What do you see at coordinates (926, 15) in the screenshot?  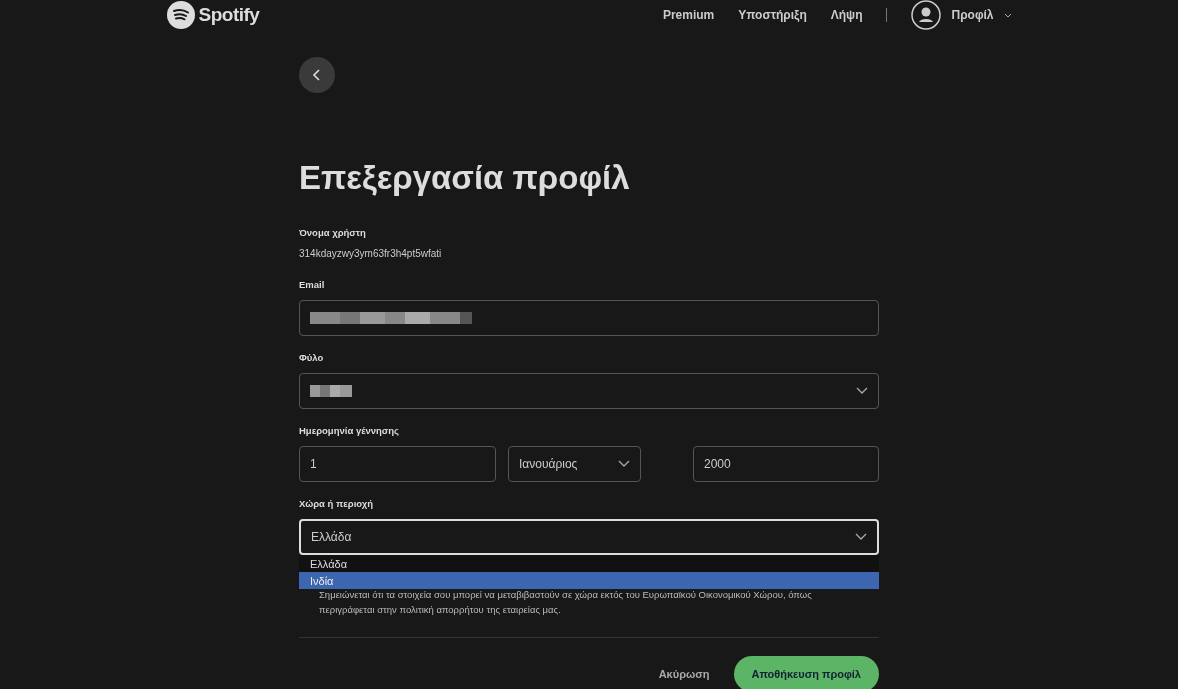 I see `user-icon` at bounding box center [926, 15].